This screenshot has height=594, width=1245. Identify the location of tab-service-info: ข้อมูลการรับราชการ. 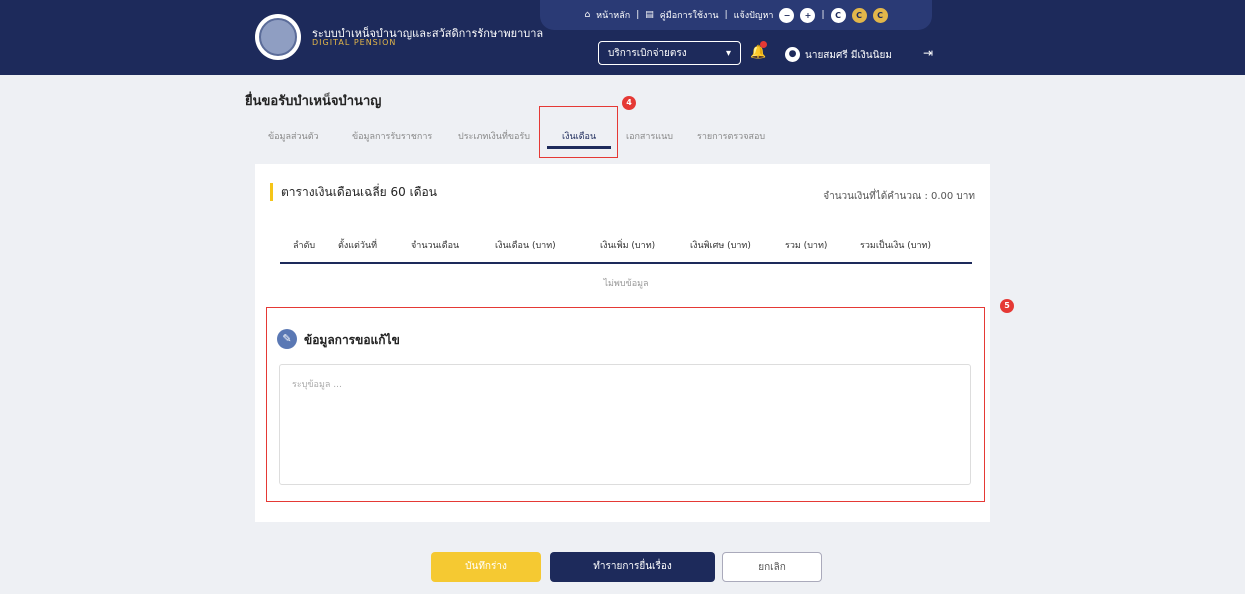
(392, 136).